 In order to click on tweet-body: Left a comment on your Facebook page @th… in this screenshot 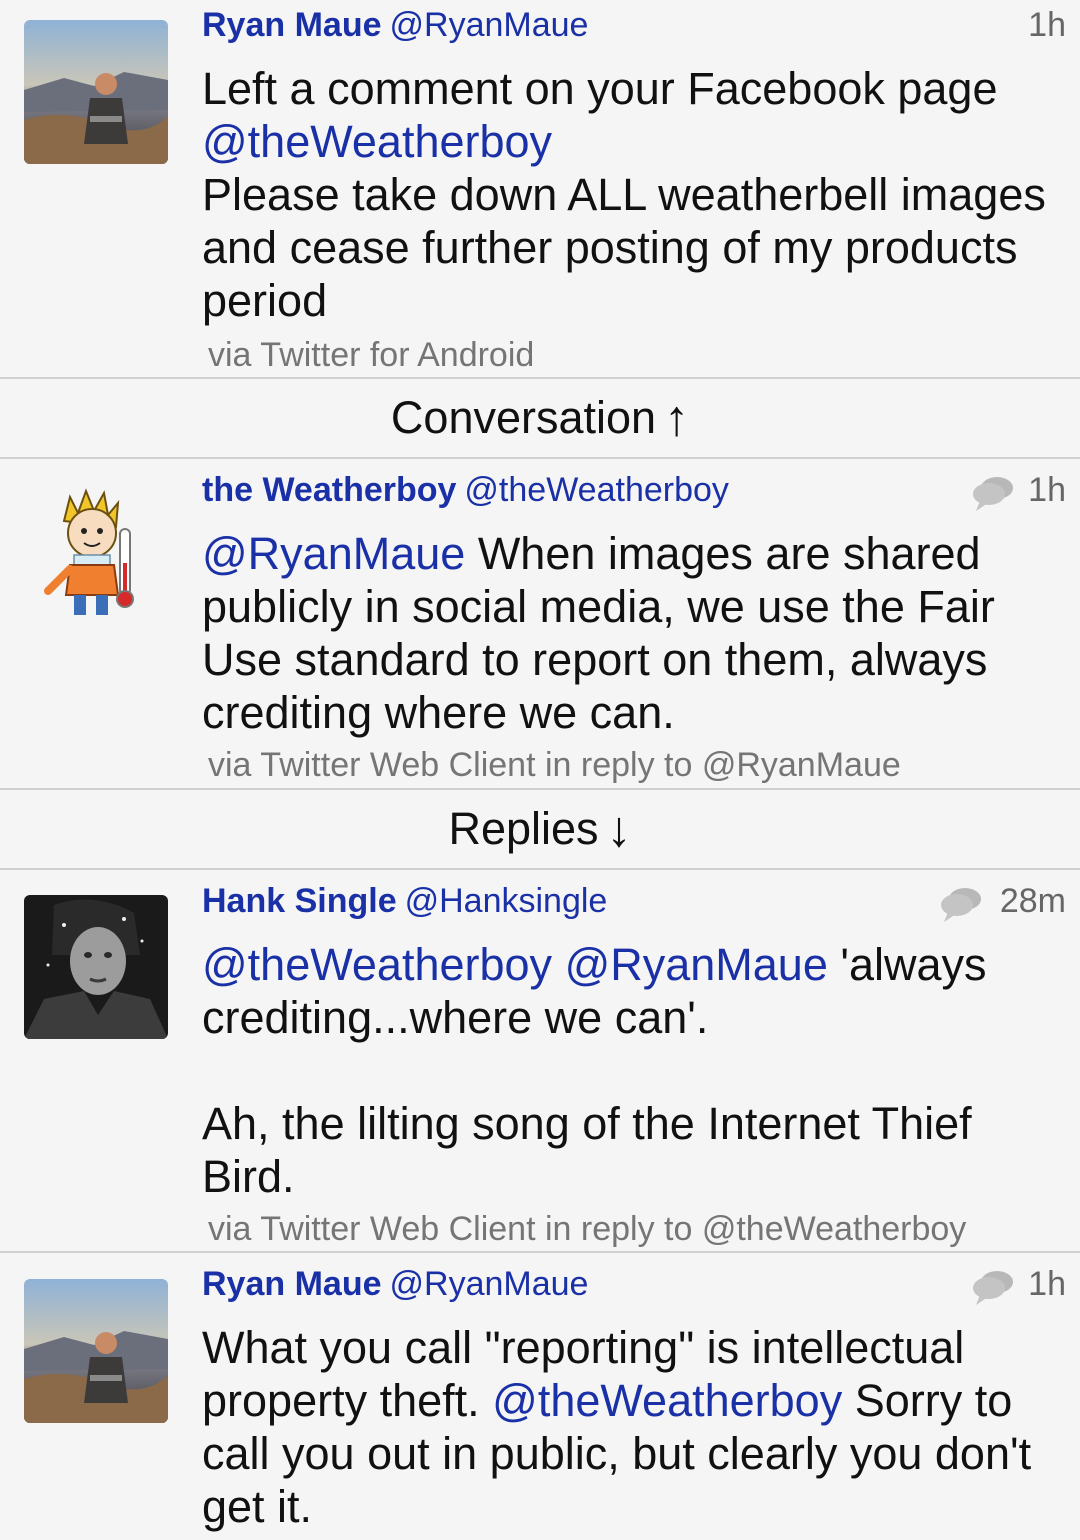, I will do `click(632, 194)`.